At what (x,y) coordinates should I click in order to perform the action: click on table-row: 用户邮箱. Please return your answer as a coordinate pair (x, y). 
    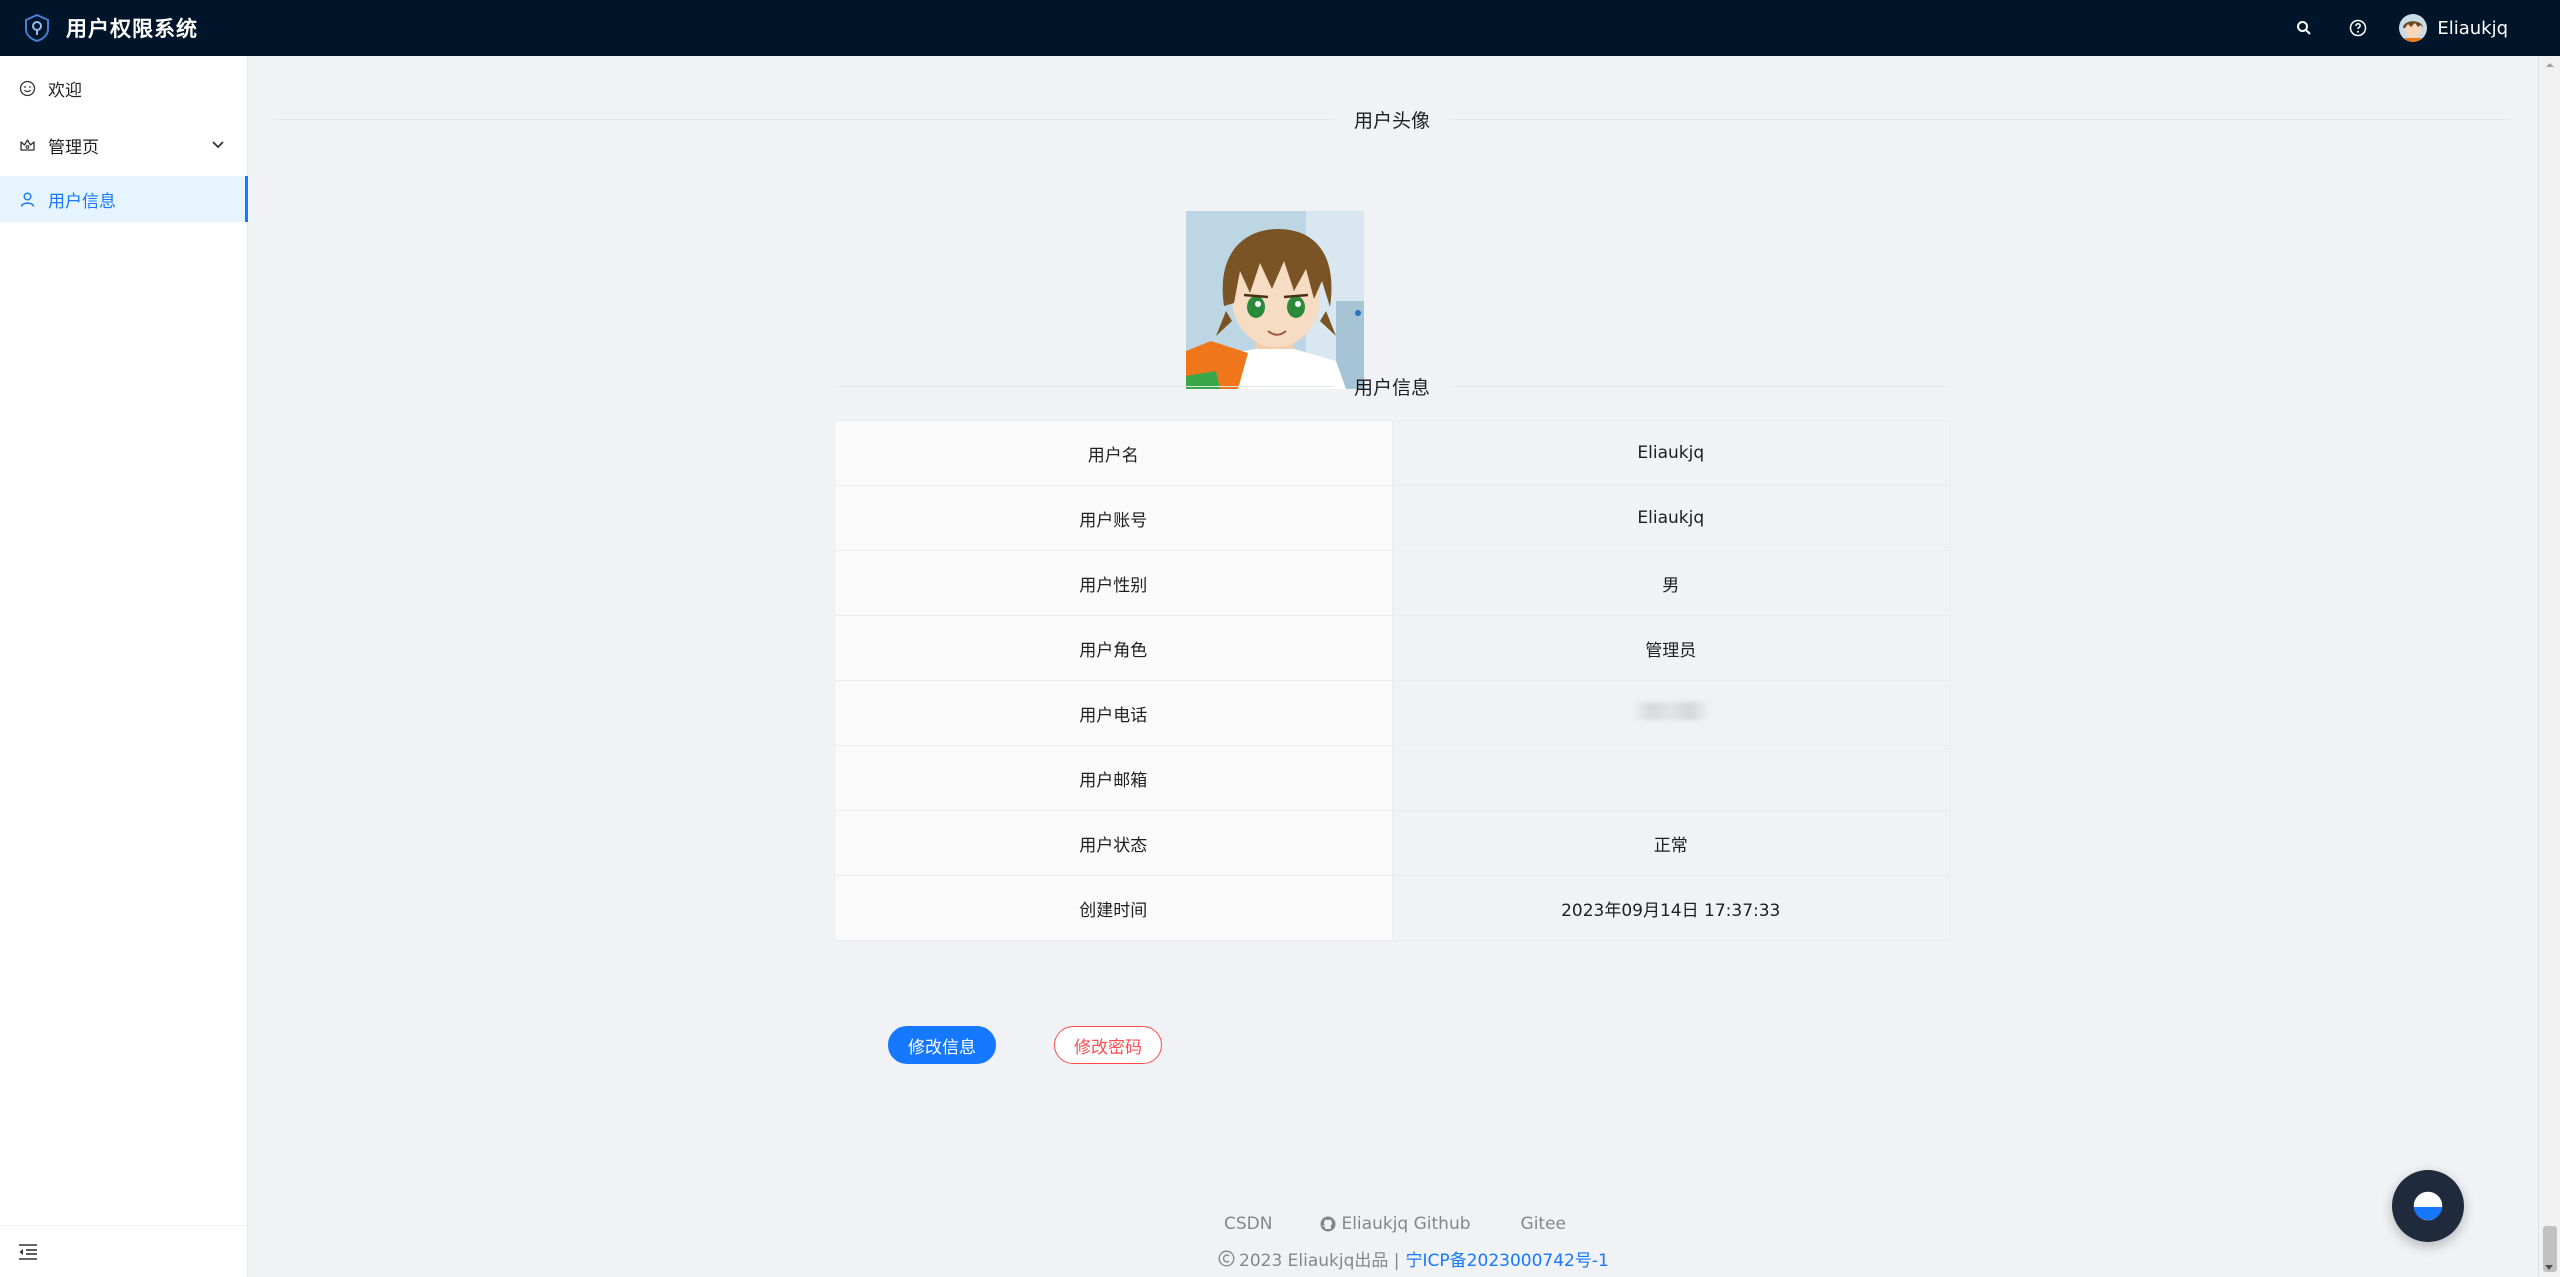
    Looking at the image, I should click on (1392, 778).